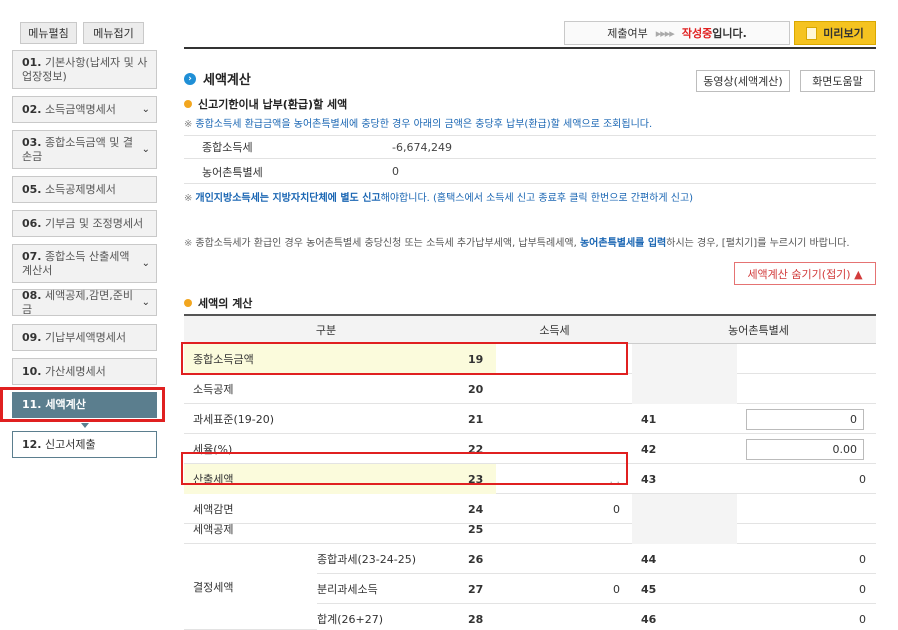  I want to click on sidebar-item-number: 05., so click(32, 189).